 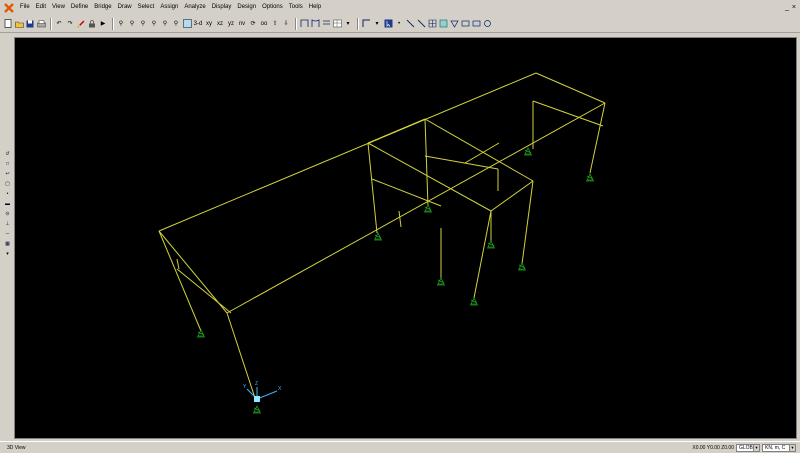 What do you see at coordinates (476, 24) in the screenshot?
I see `draw-solid-icon` at bounding box center [476, 24].